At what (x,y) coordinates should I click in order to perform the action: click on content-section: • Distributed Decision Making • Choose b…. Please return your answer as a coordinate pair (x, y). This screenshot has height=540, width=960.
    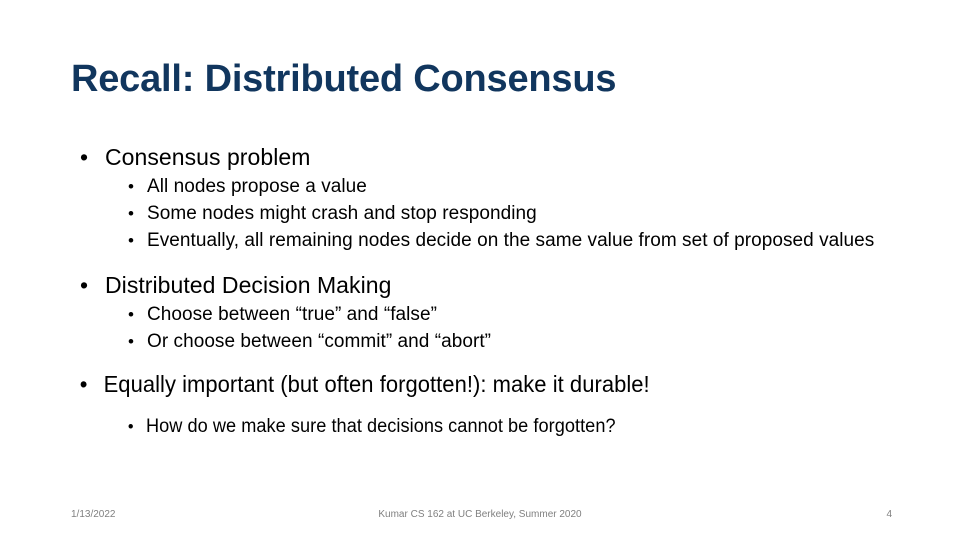
    Looking at the image, I should click on (490, 312).